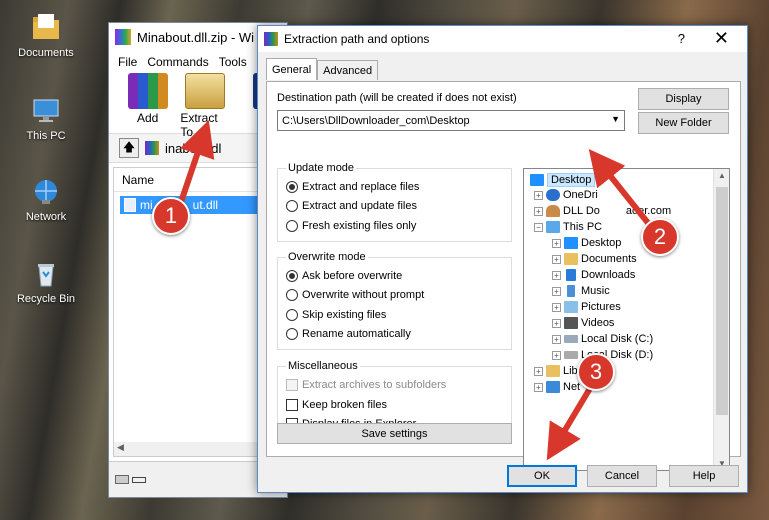  I want to click on address-path: inabout.dl, so click(193, 148).